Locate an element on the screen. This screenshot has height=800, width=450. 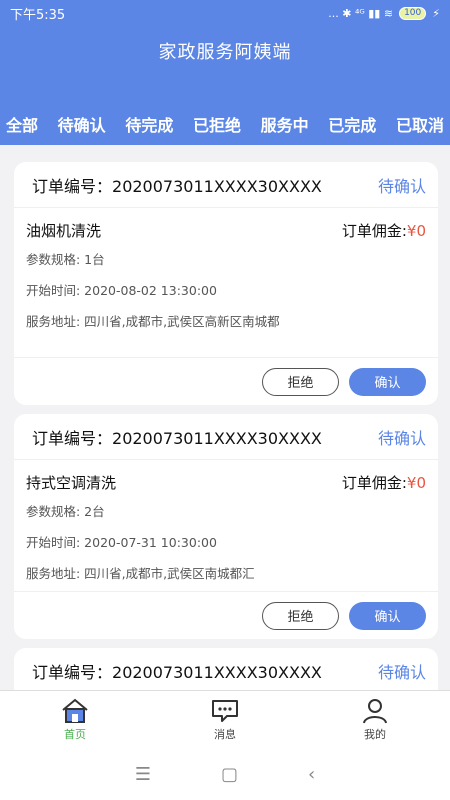
message-icon is located at coordinates (225, 710).